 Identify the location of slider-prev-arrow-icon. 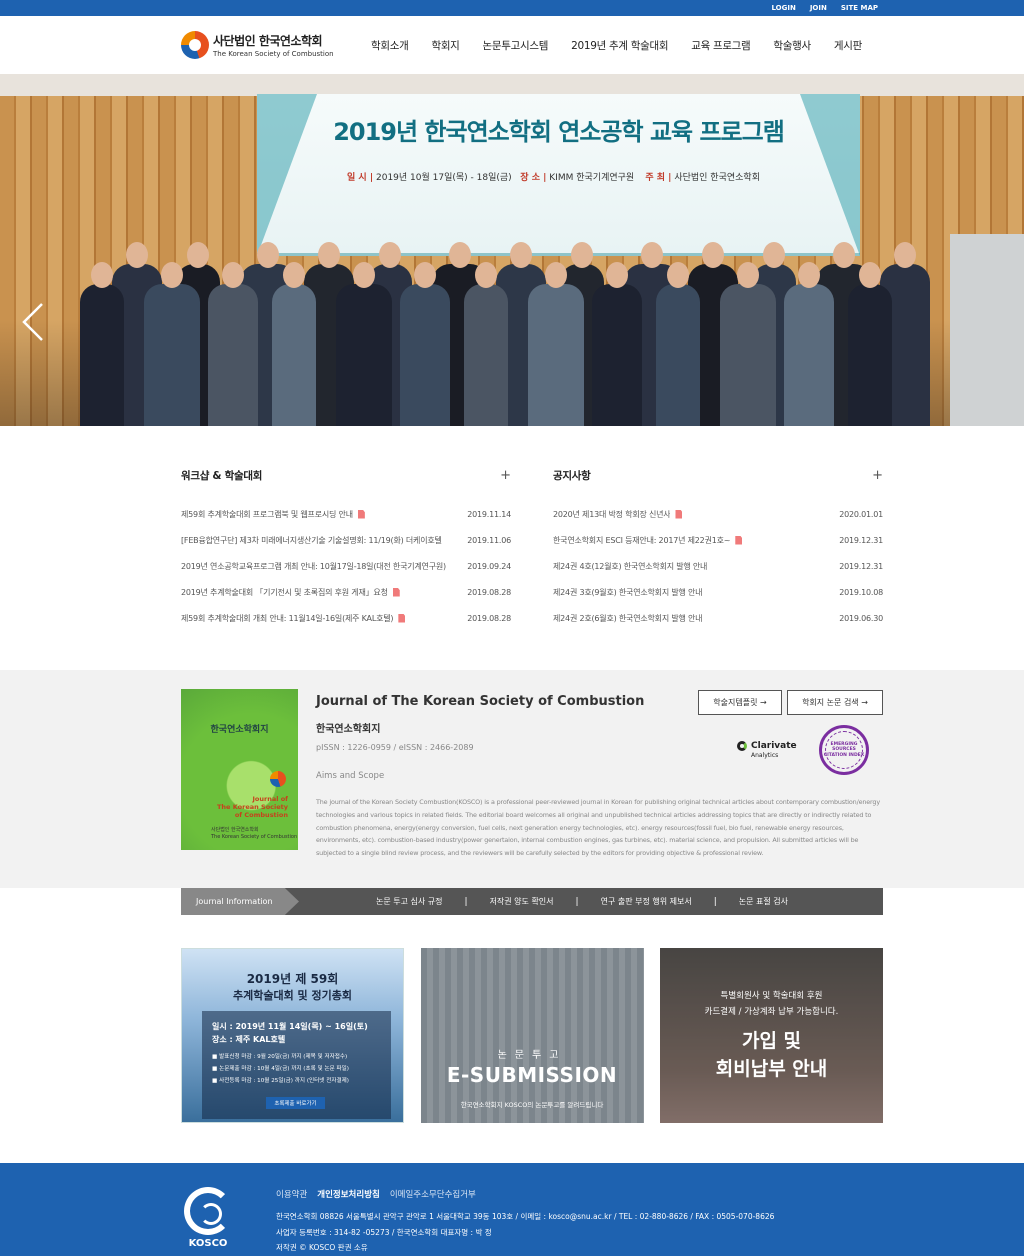
(33, 322).